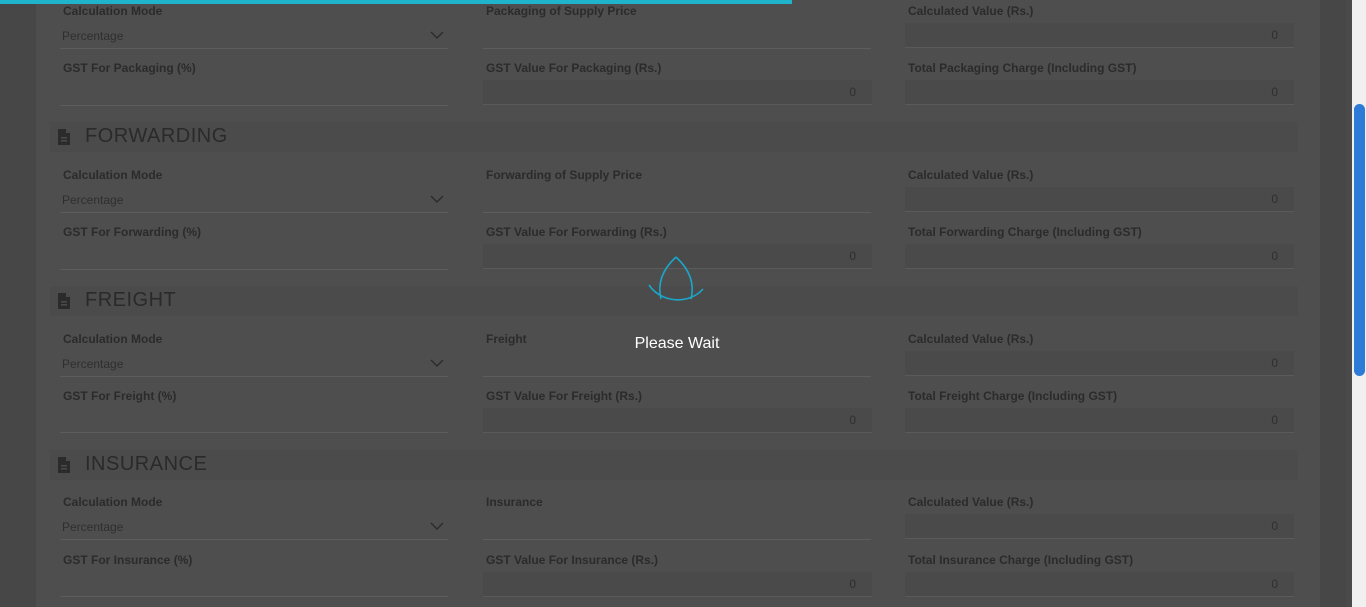  I want to click on supply-price-label: Freight, so click(506, 339).